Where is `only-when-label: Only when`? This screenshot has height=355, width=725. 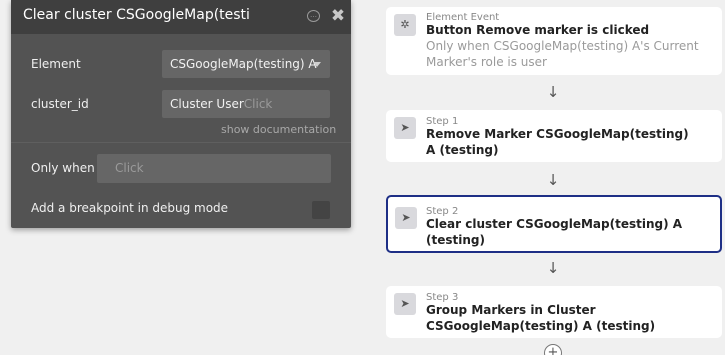 only-when-label: Only when is located at coordinates (63, 168).